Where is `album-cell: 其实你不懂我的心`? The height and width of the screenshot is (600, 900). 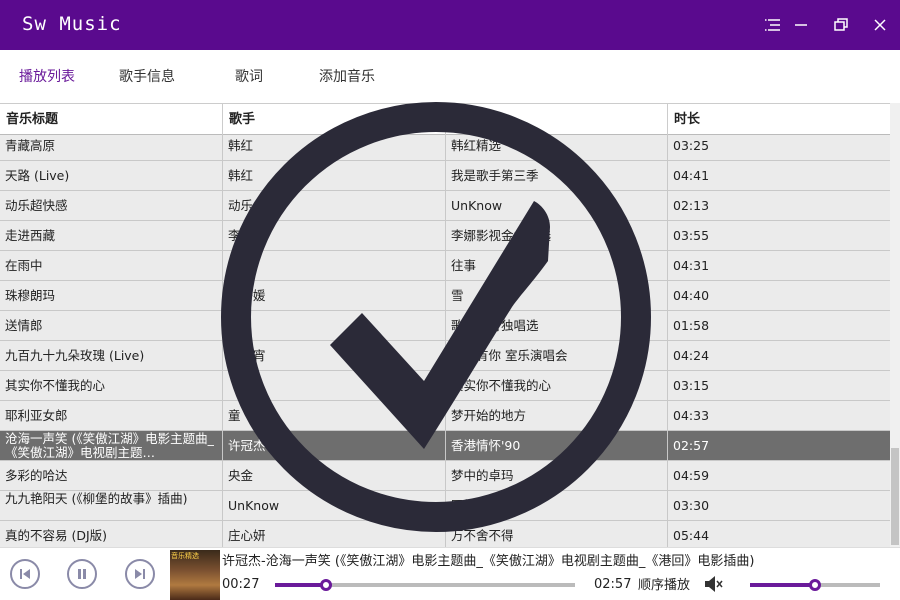
album-cell: 其实你不懂我的心 is located at coordinates (557, 385).